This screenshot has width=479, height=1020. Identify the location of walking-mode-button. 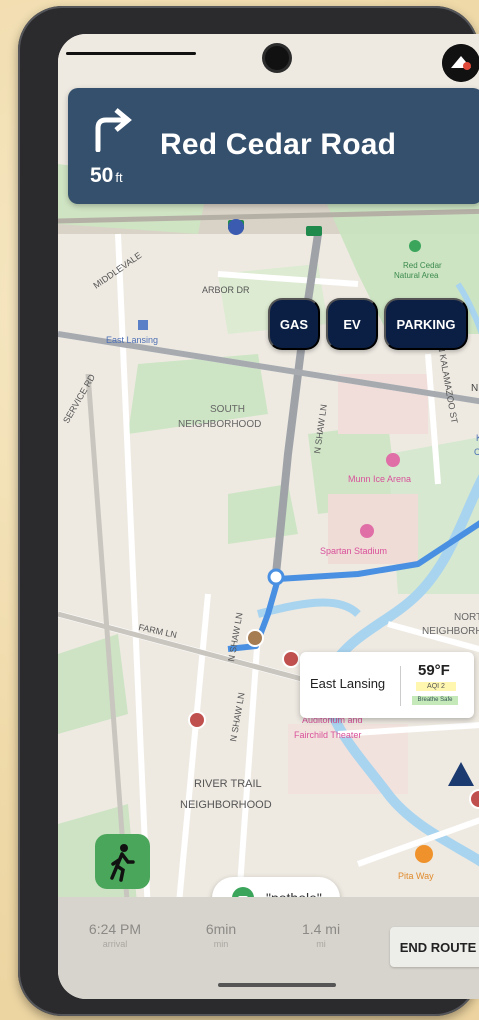
(122, 861).